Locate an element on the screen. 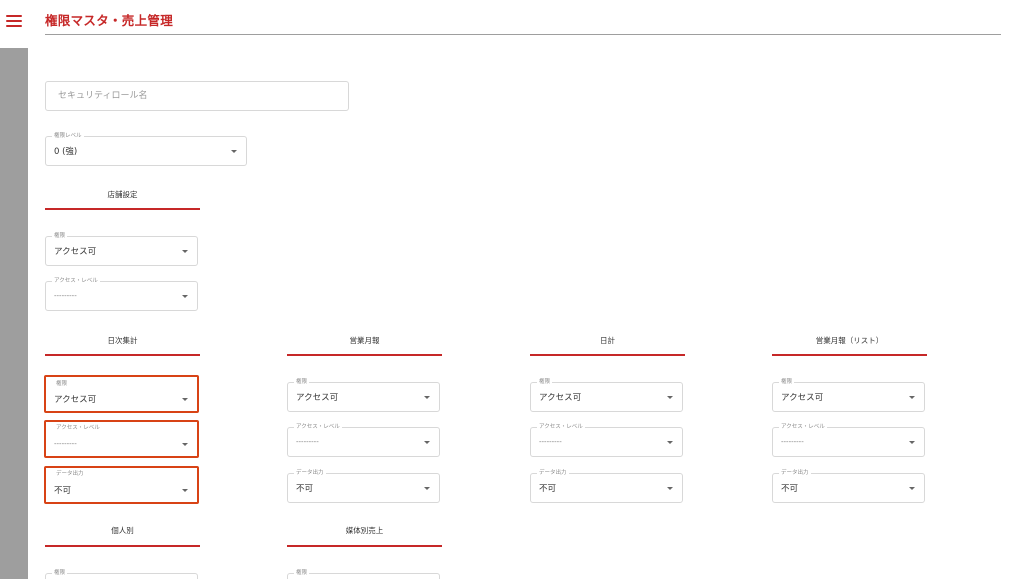 The height and width of the screenshot is (579, 1024). page-title: 権限マスタ・売上管理 is located at coordinates (109, 20).